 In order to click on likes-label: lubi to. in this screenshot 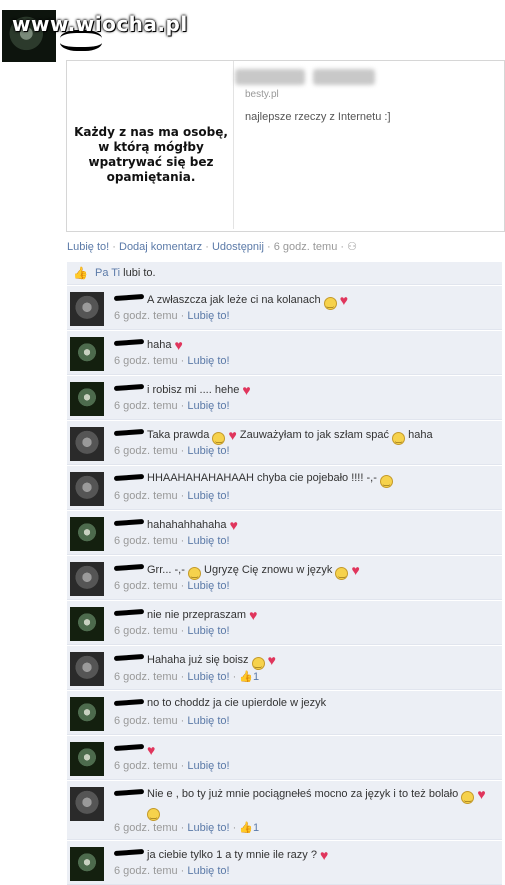, I will do `click(139, 273)`.